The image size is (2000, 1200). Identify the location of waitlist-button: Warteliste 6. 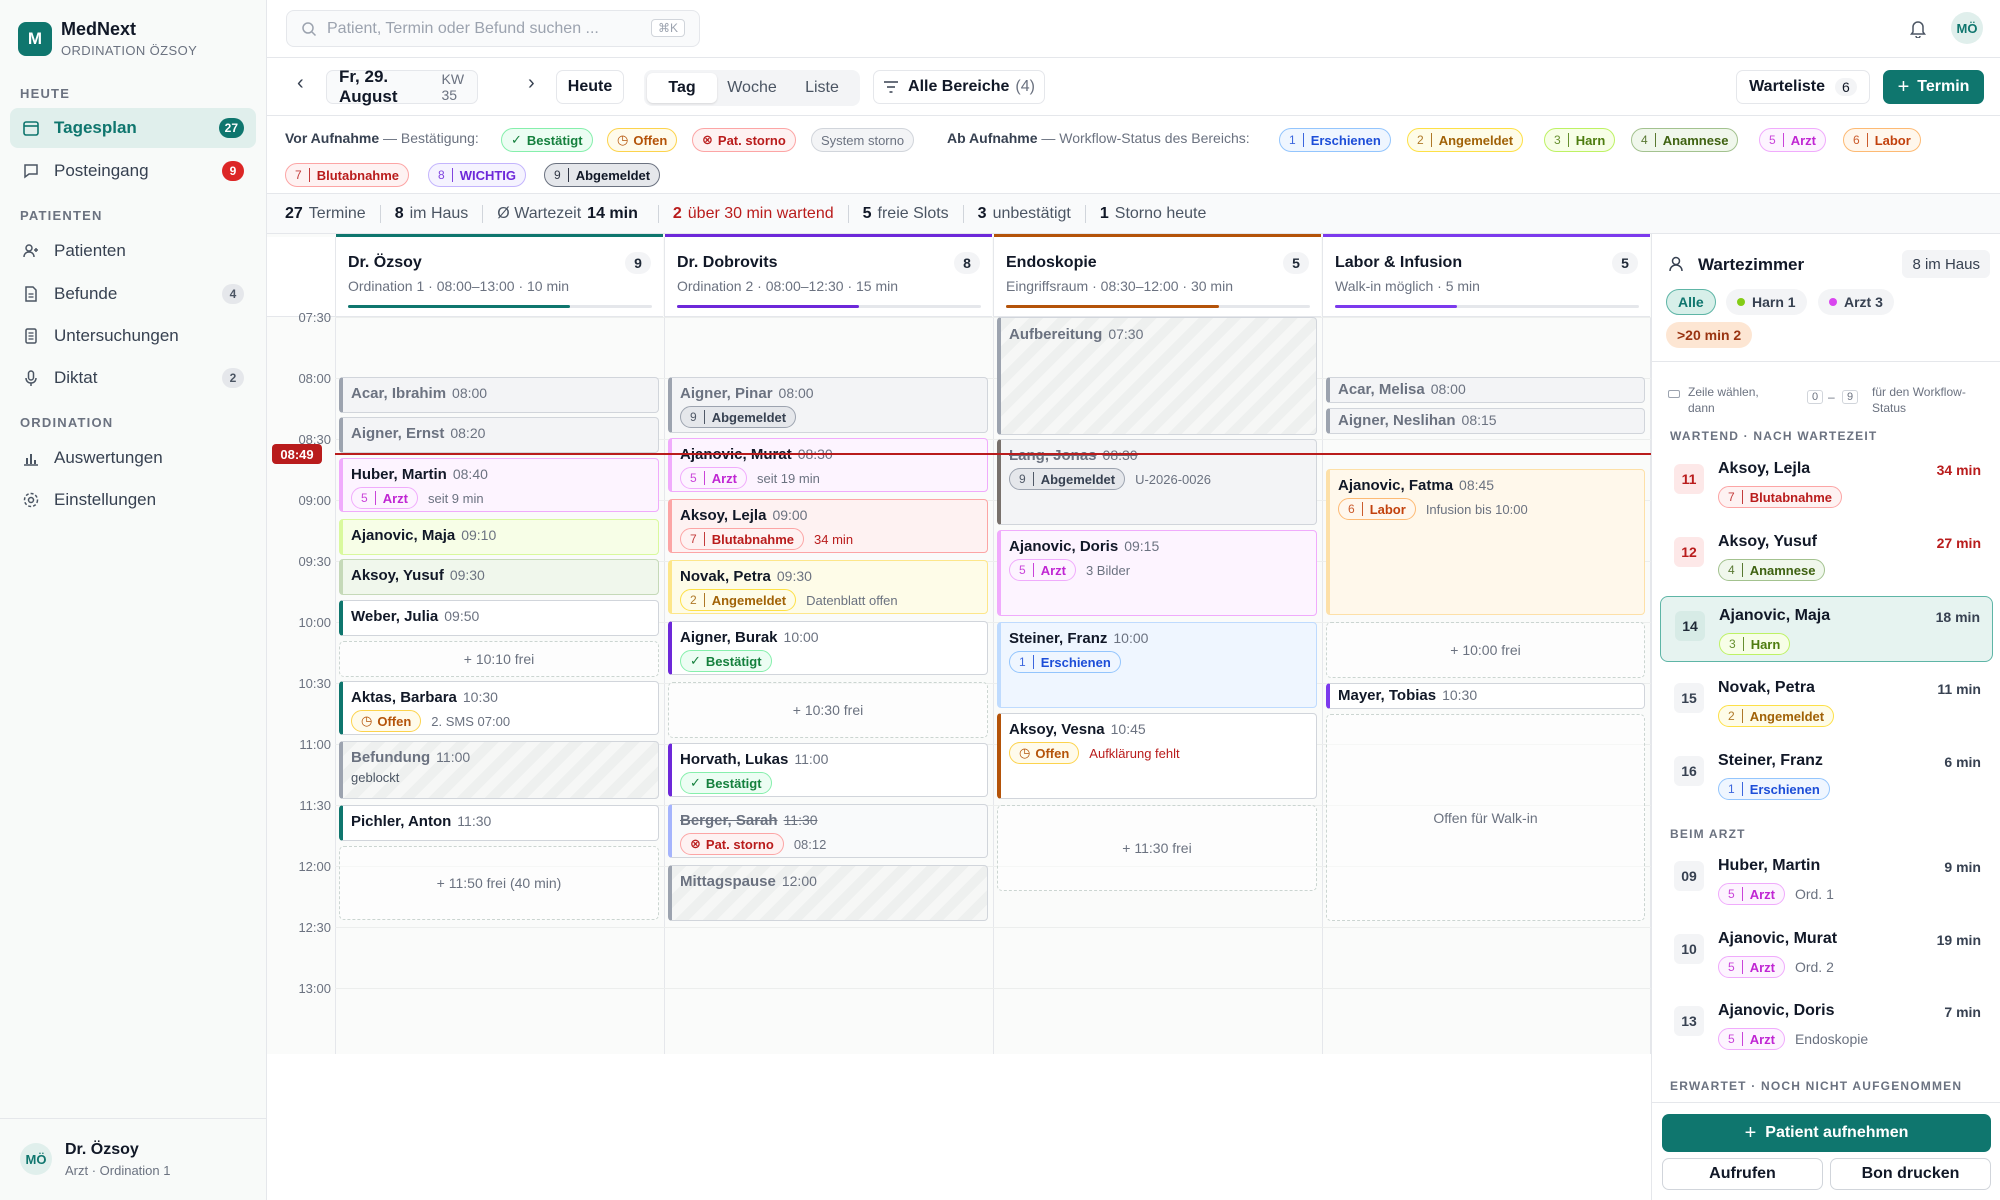
(1803, 87).